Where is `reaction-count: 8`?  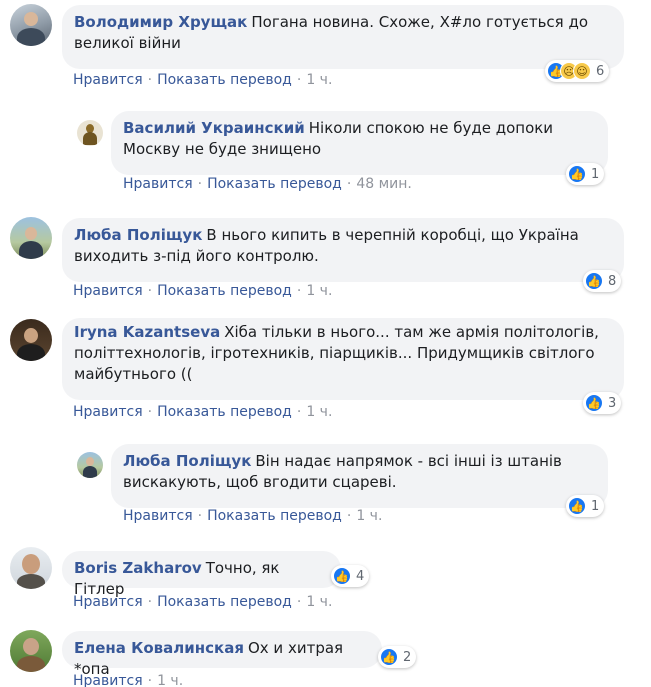 reaction-count: 8 is located at coordinates (612, 281).